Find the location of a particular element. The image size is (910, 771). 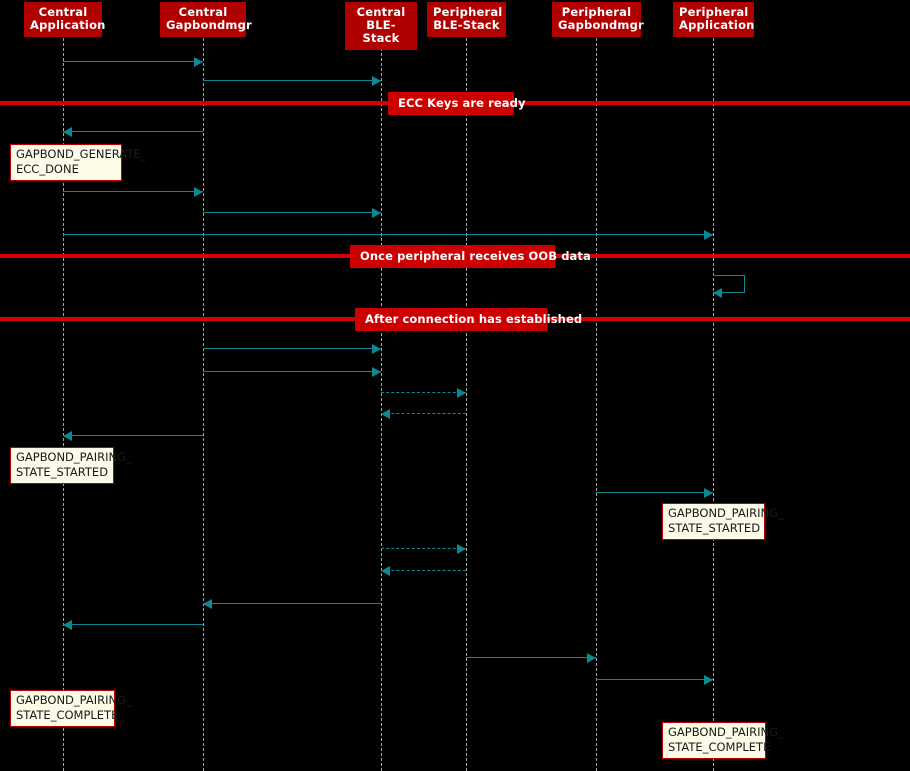

lifeline-central-gapbondmgr is located at coordinates (203, 404).